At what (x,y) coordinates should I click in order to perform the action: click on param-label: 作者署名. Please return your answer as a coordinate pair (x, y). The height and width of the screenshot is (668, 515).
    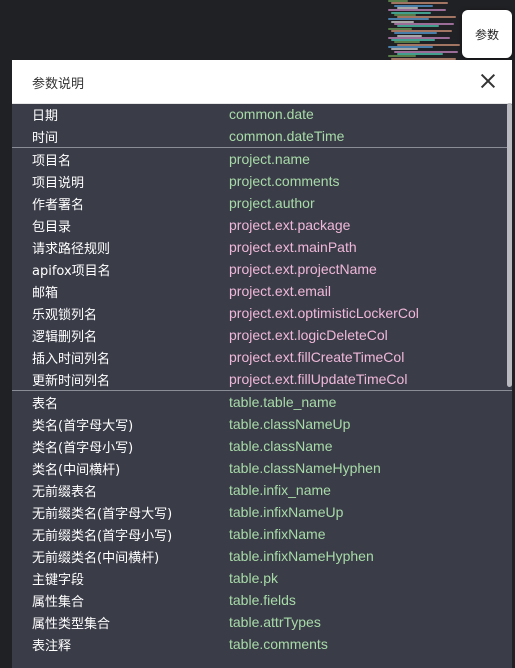
    Looking at the image, I should click on (58, 205).